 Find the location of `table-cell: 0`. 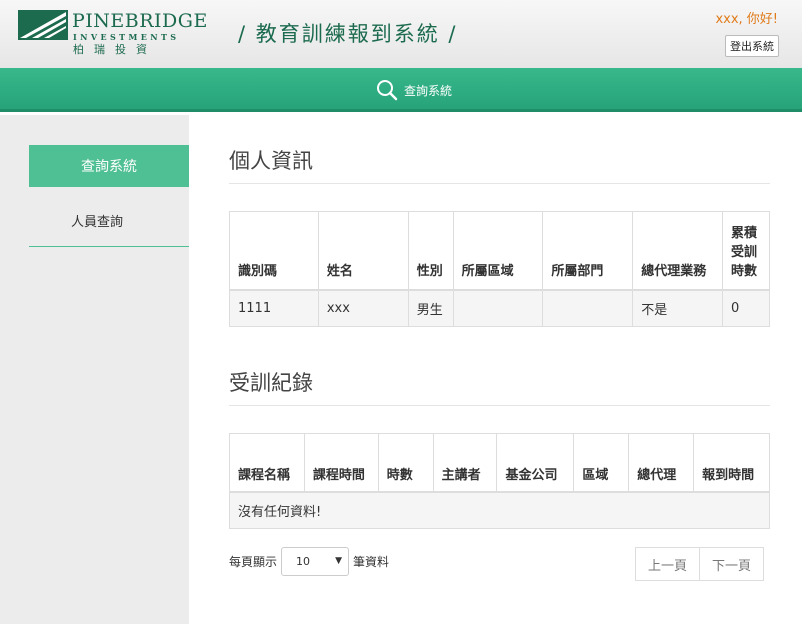

table-cell: 0 is located at coordinates (746, 308).